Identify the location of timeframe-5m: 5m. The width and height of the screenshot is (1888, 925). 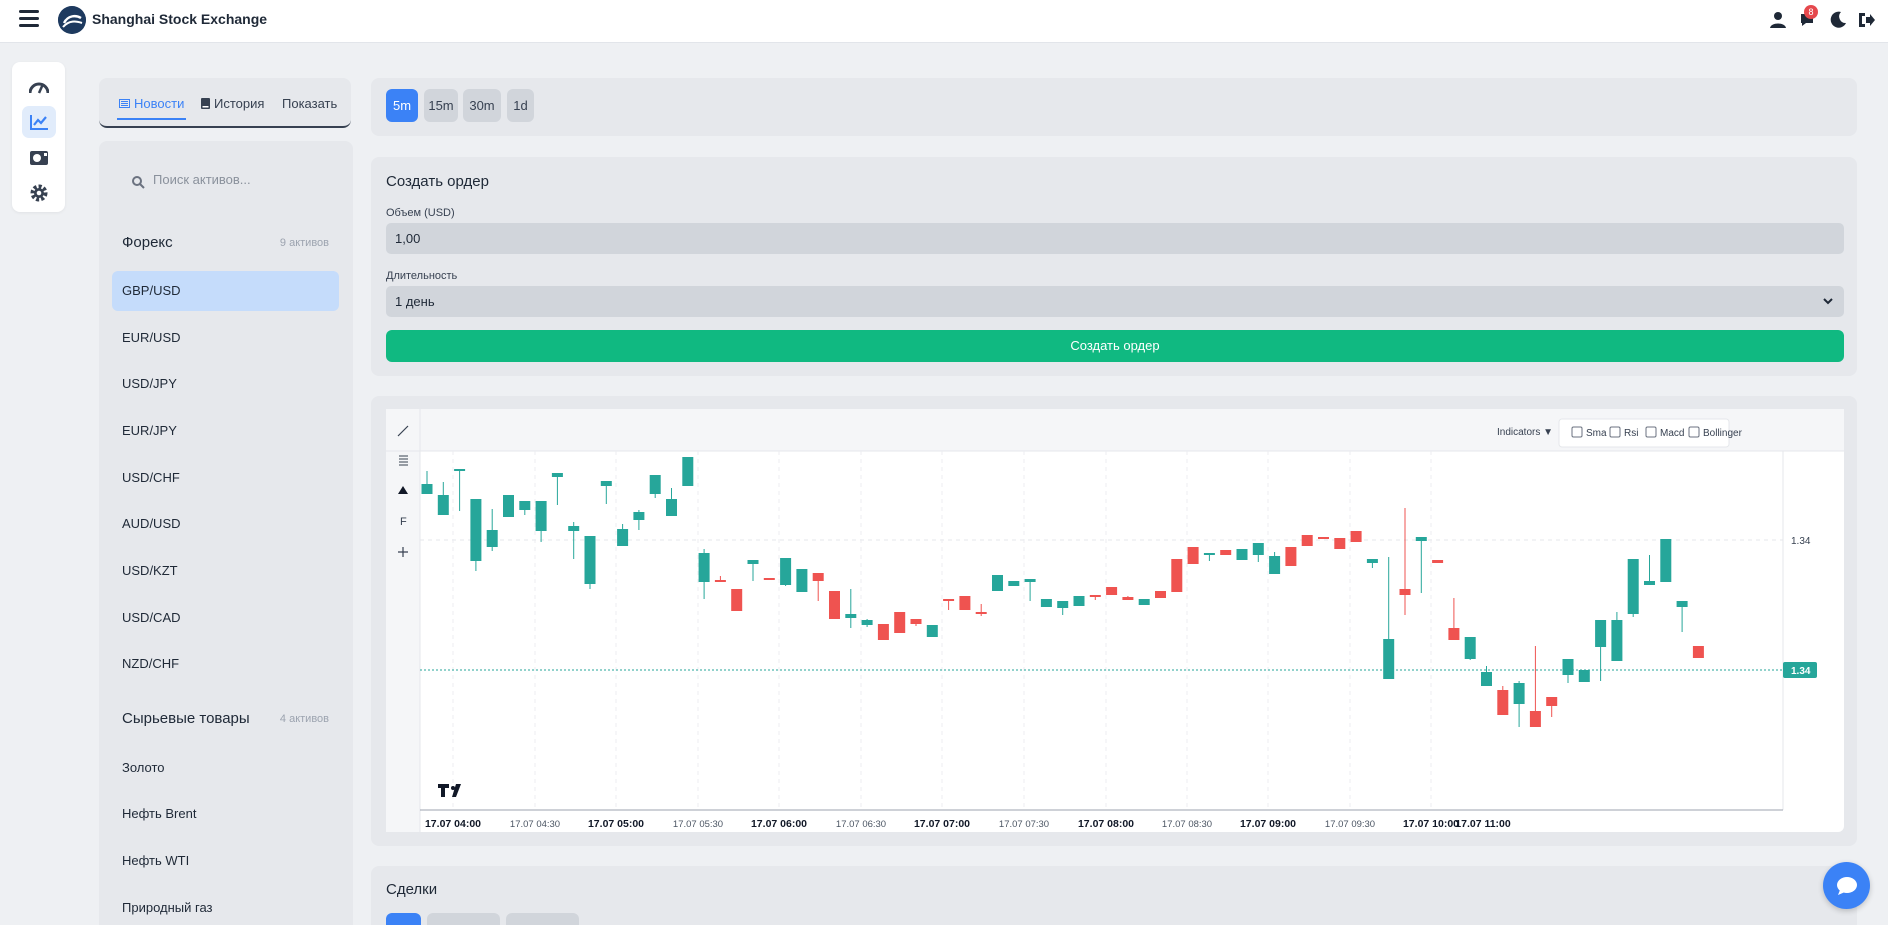
(402, 105).